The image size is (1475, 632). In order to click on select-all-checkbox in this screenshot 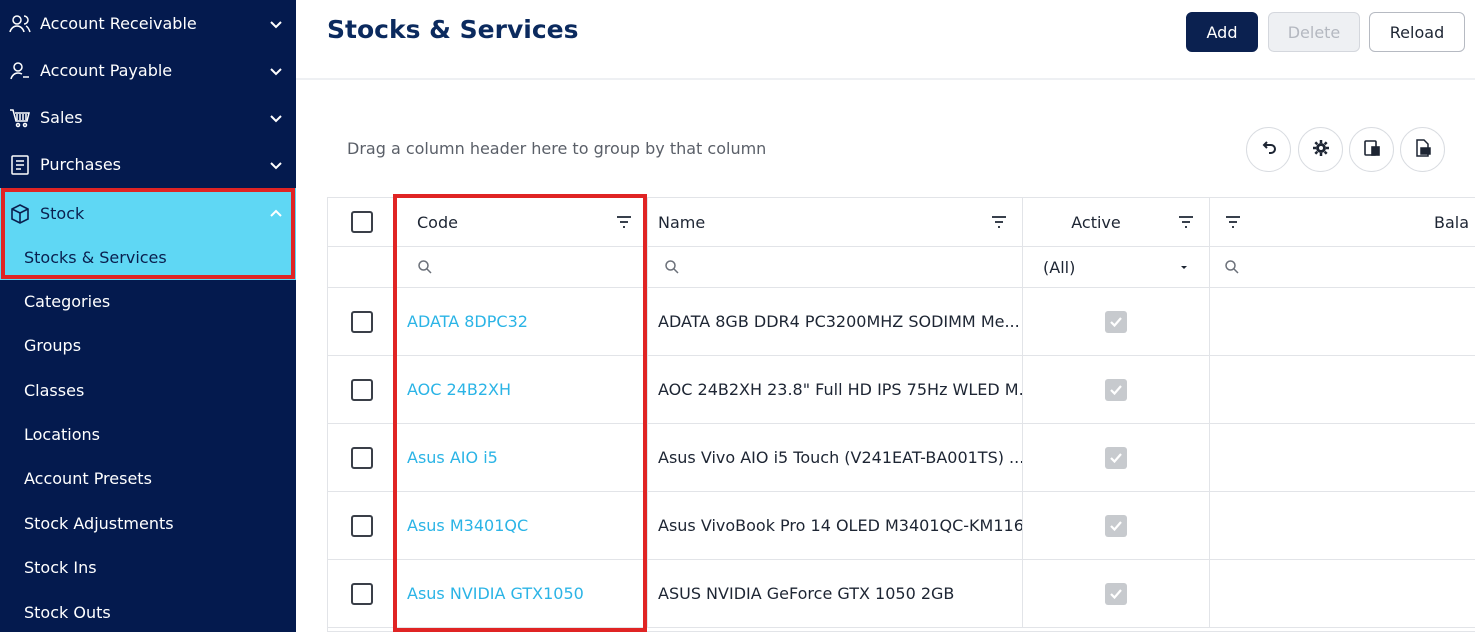, I will do `click(362, 222)`.